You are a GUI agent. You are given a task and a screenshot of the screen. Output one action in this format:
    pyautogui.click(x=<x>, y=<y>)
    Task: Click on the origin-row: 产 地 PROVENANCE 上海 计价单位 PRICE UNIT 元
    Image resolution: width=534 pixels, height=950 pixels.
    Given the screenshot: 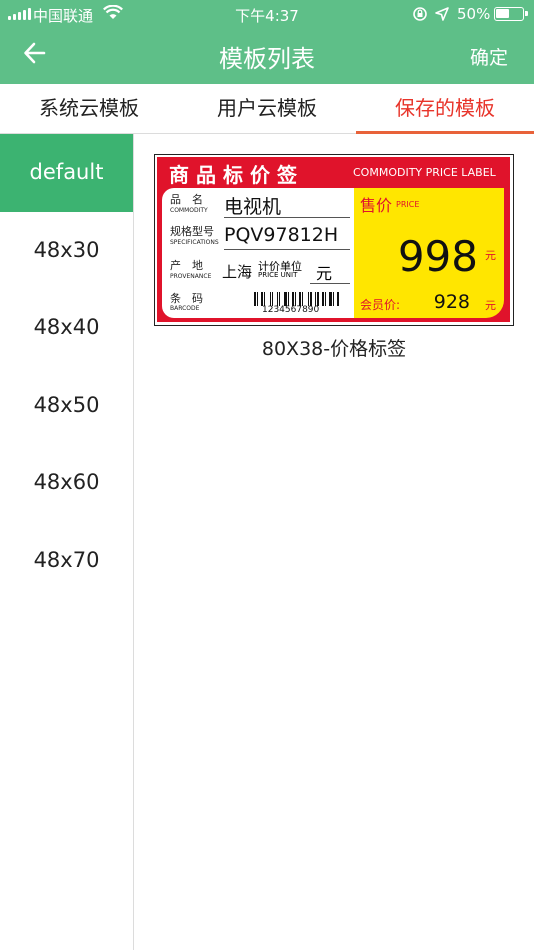 What is the action you would take?
    pyautogui.click(x=260, y=273)
    